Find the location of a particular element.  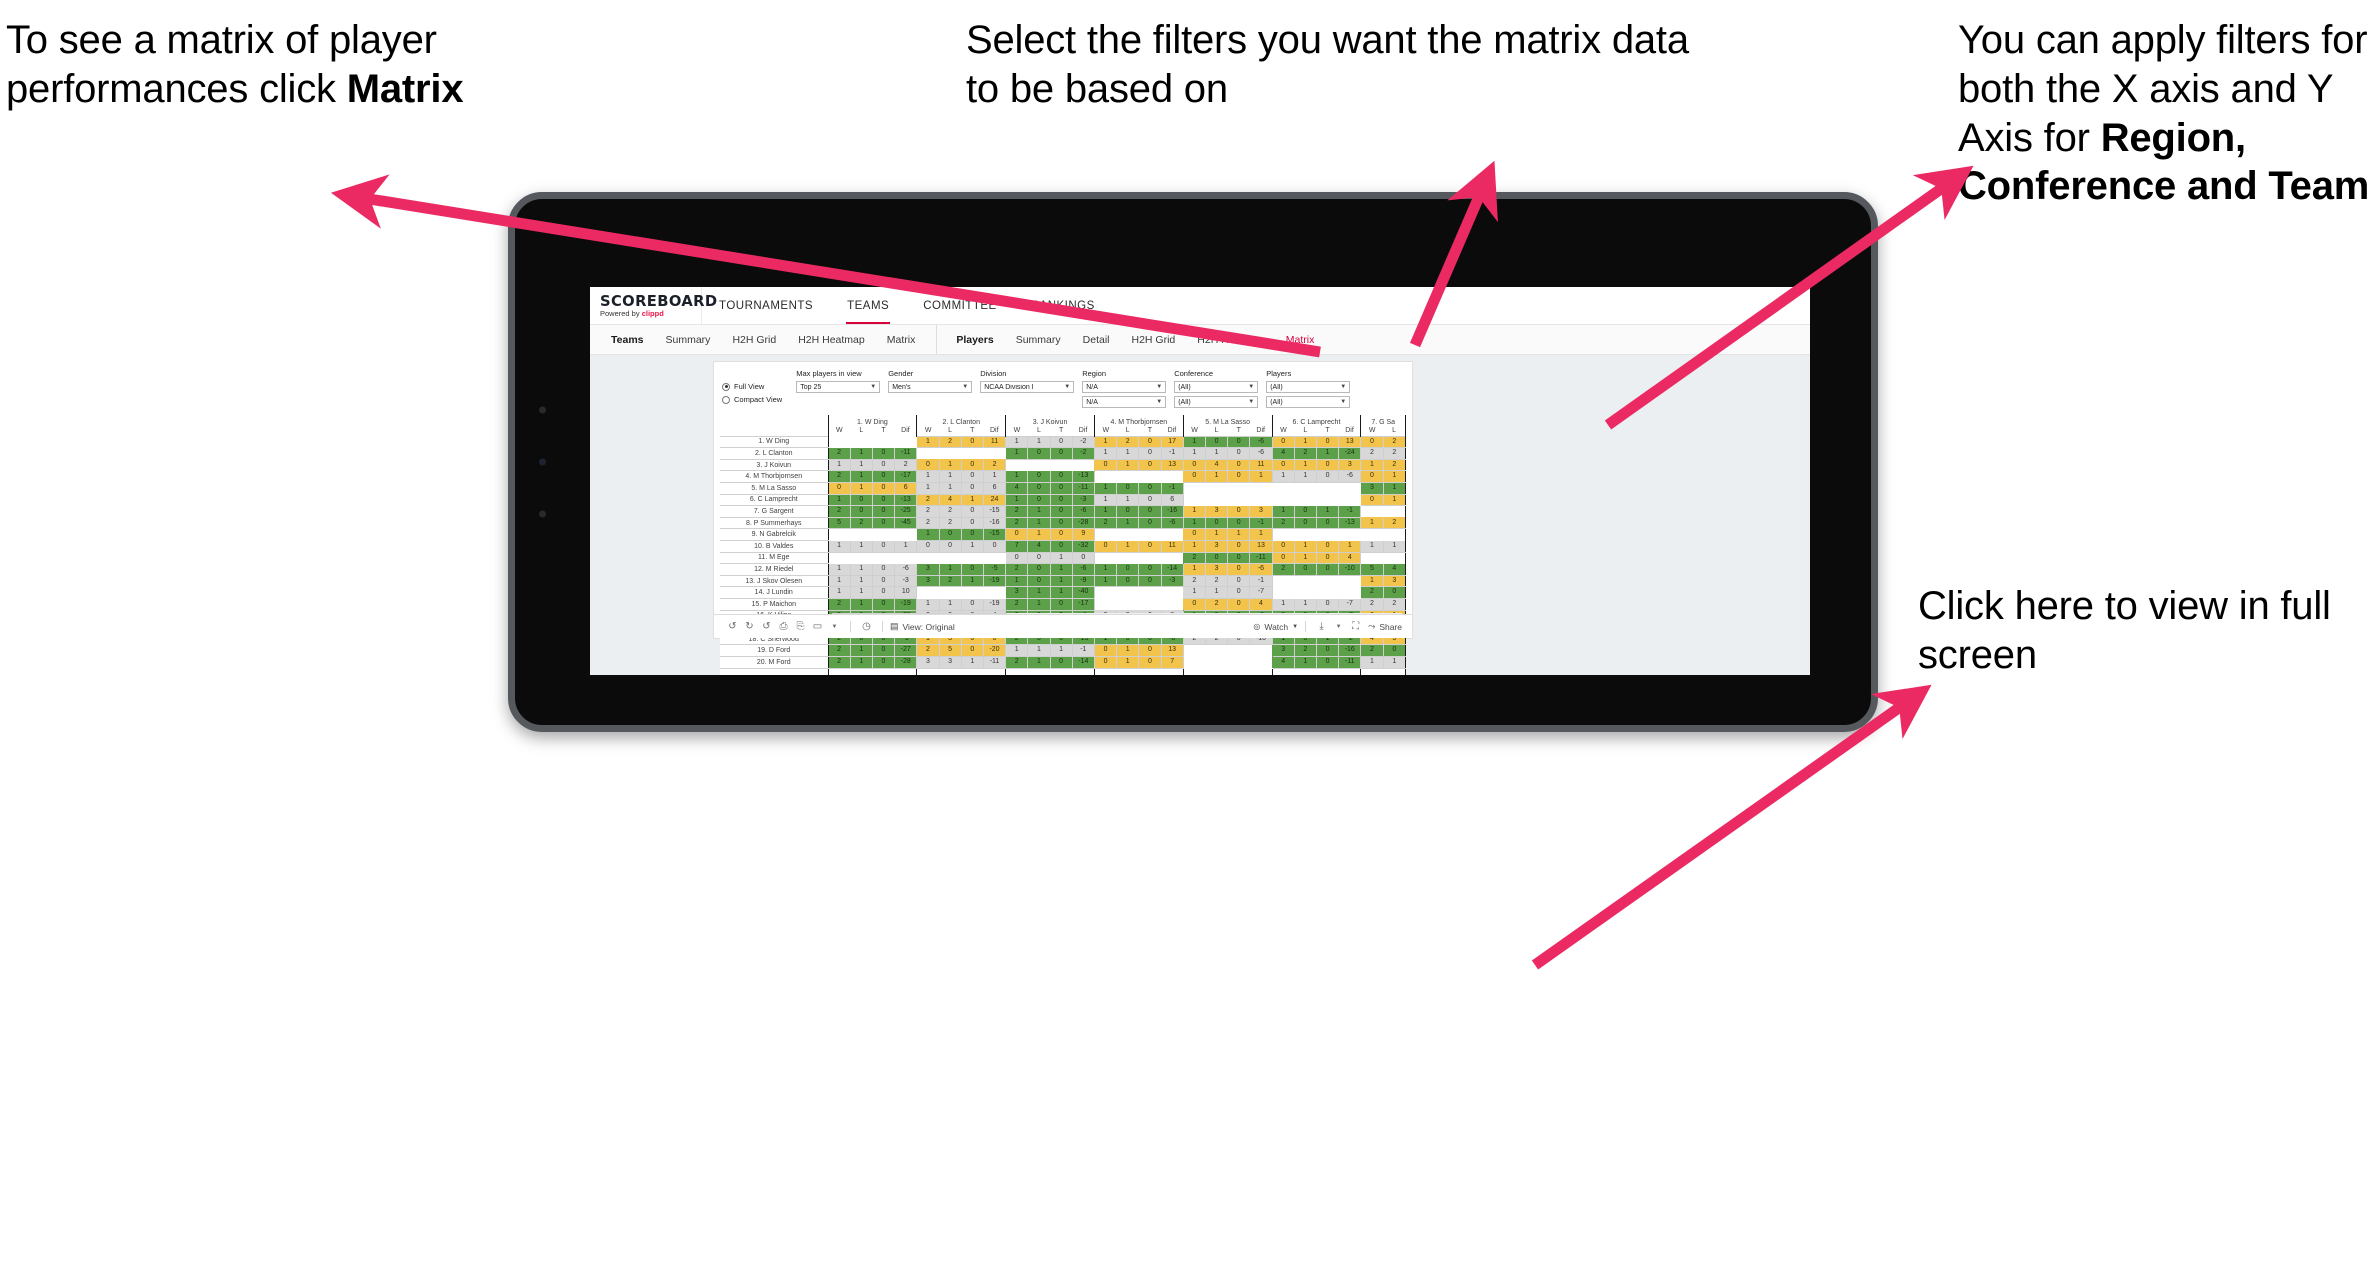

radio-compact-view-icon is located at coordinates (726, 399).